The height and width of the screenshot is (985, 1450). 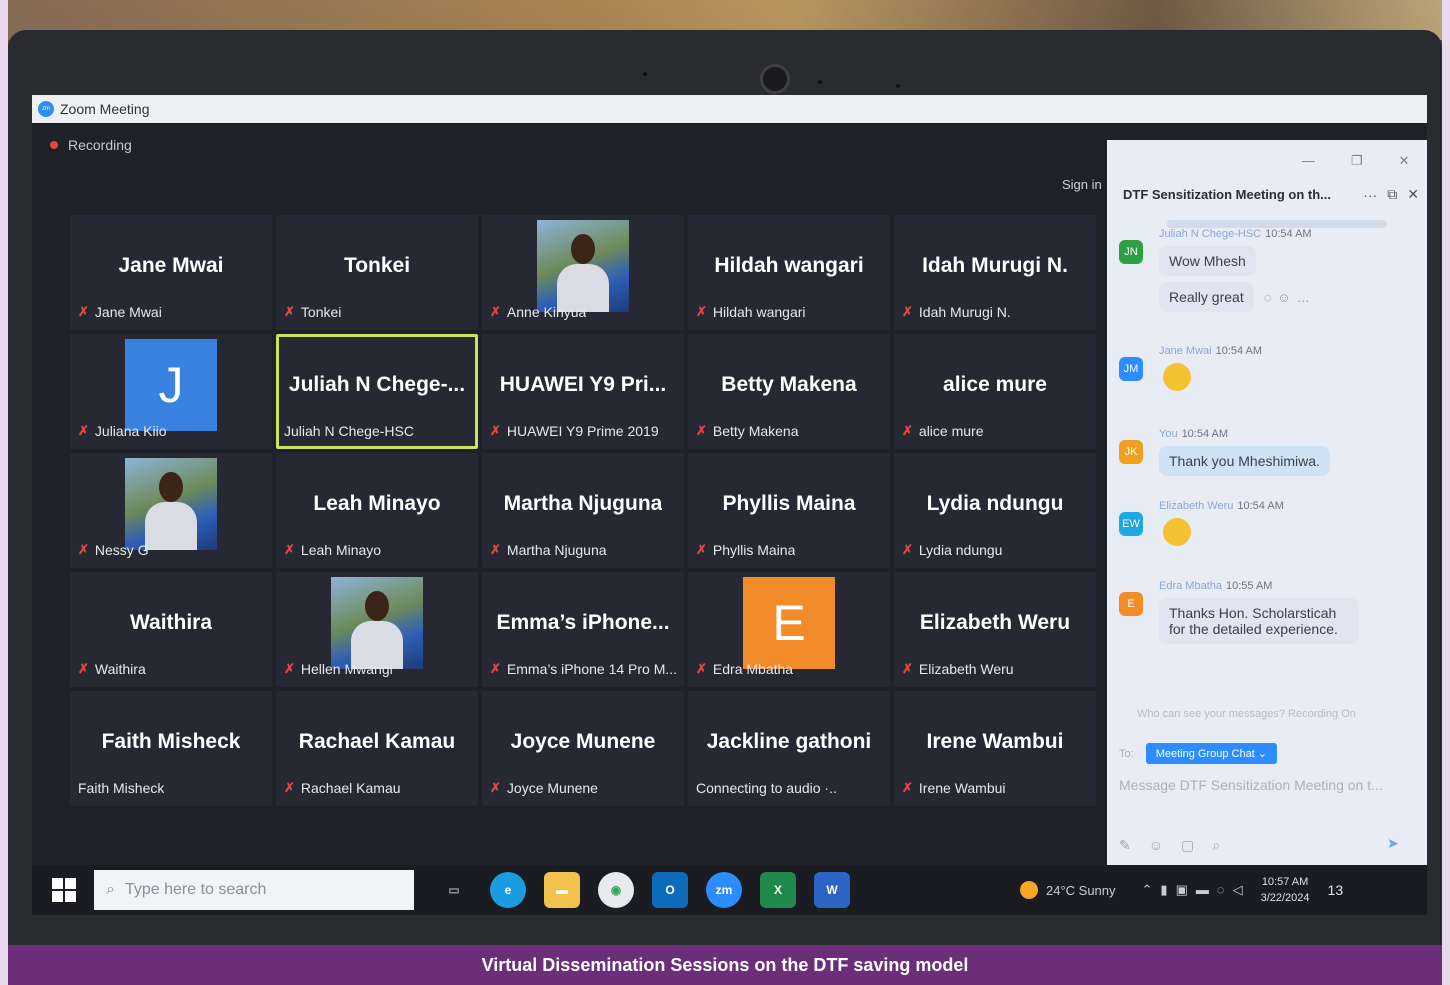 I want to click on to-label: To:, so click(x=1126, y=753).